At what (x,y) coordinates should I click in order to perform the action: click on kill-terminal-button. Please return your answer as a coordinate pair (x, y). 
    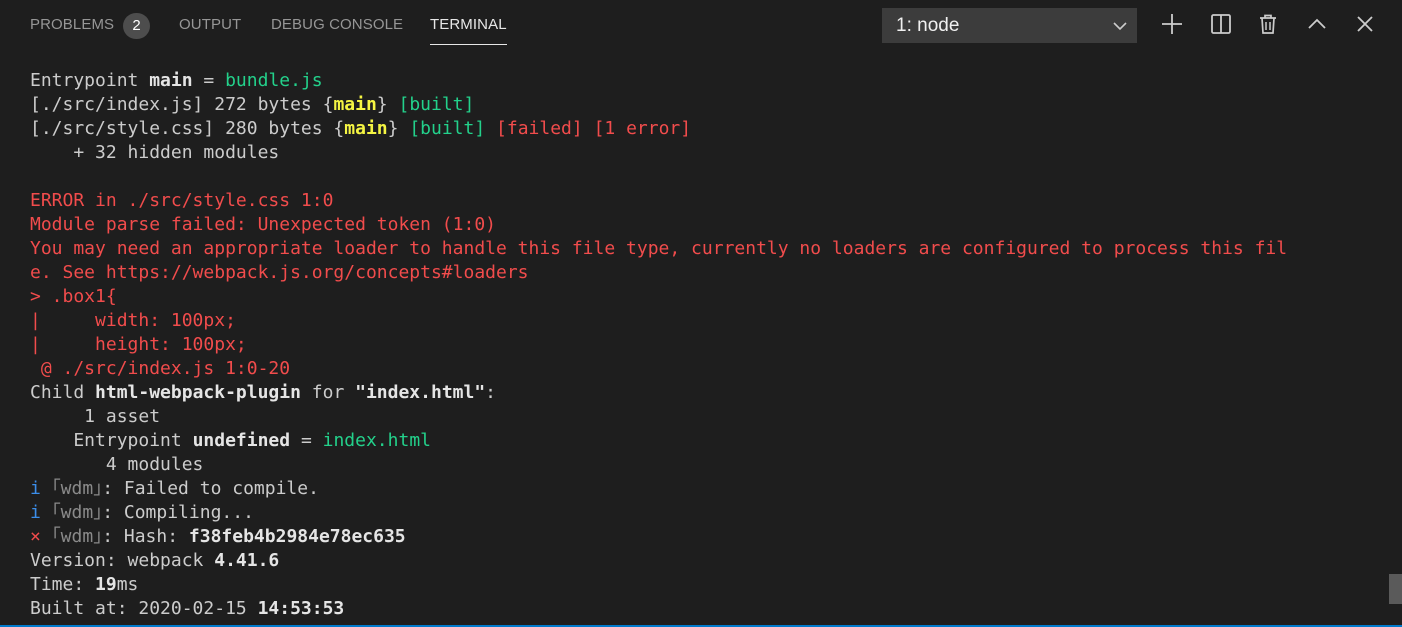
    Looking at the image, I should click on (1268, 24).